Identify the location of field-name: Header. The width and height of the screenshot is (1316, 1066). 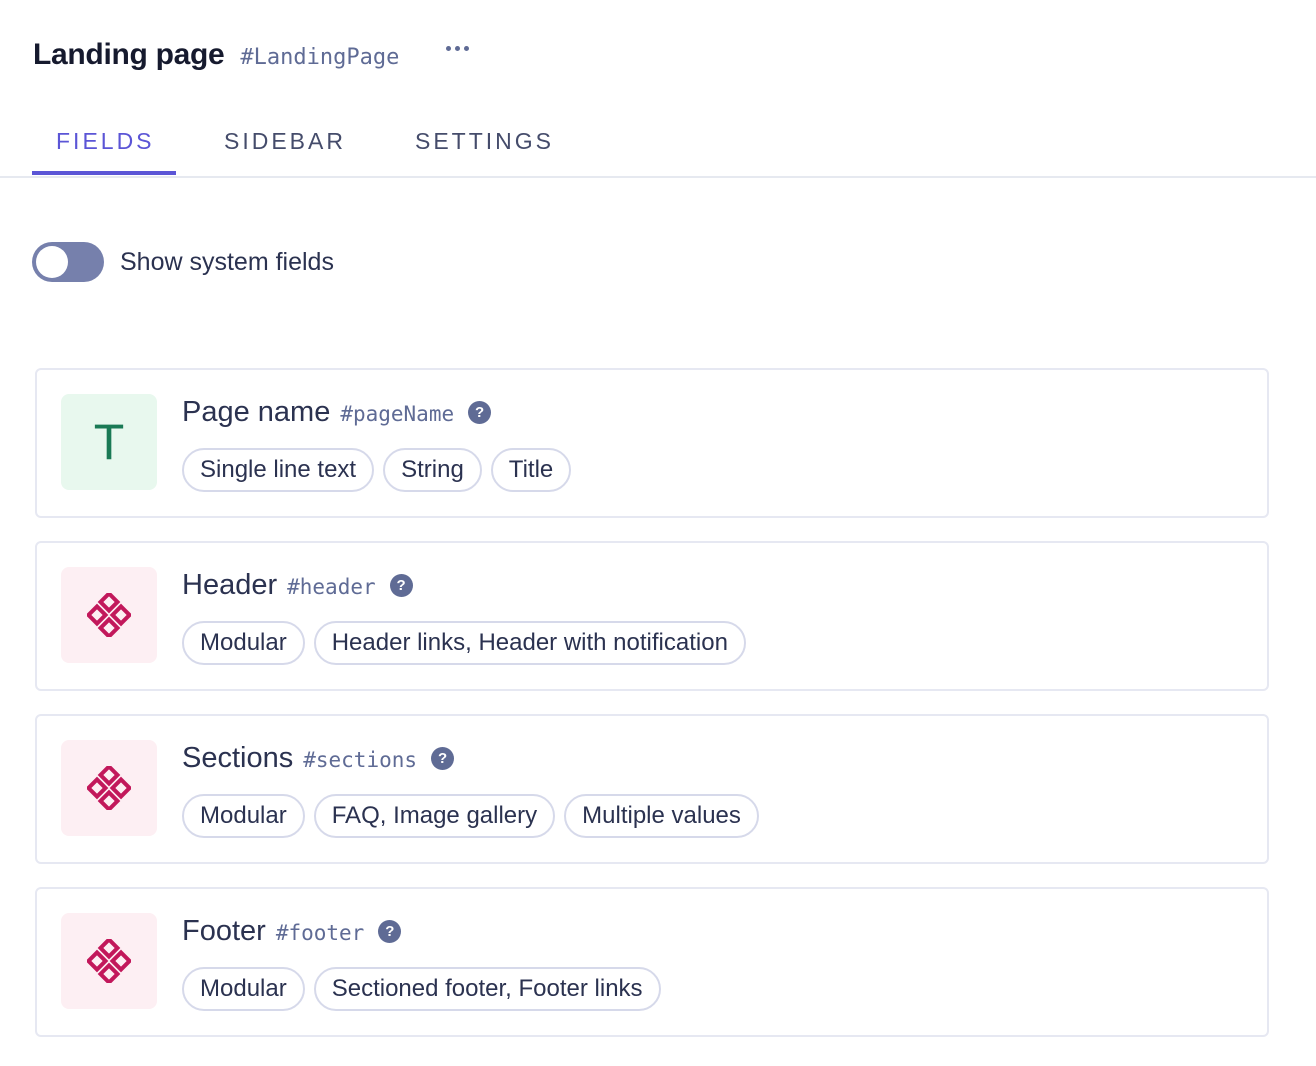
(230, 585).